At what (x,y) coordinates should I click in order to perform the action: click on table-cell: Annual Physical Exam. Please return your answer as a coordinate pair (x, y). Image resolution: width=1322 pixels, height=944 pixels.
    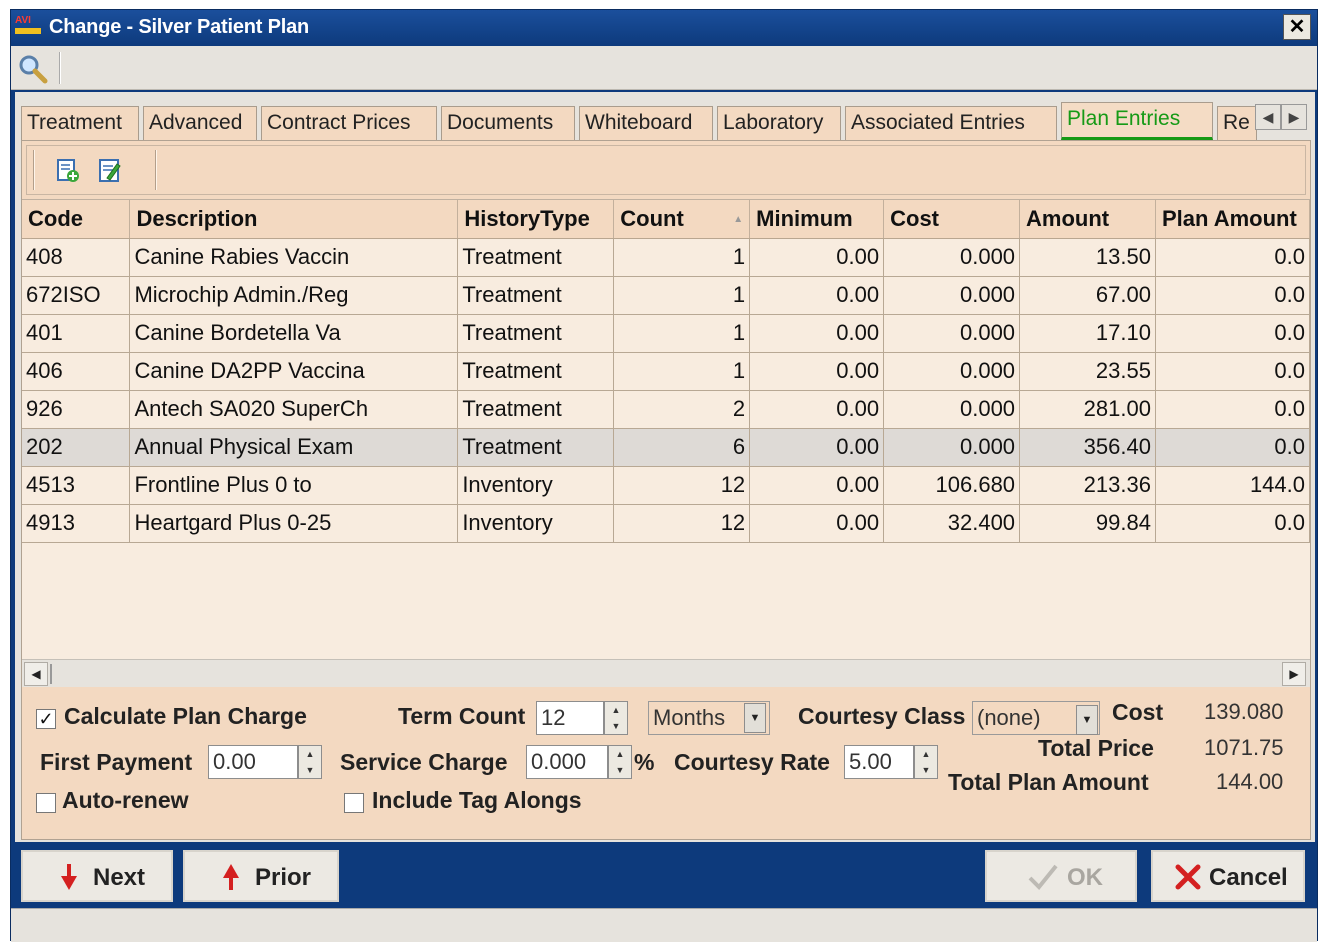
    Looking at the image, I should click on (294, 447).